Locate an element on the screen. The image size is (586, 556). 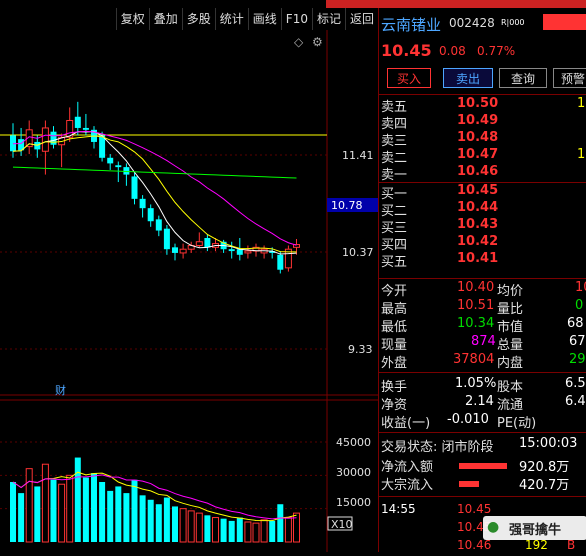
toolbar-f10: F10 is located at coordinates (296, 19).